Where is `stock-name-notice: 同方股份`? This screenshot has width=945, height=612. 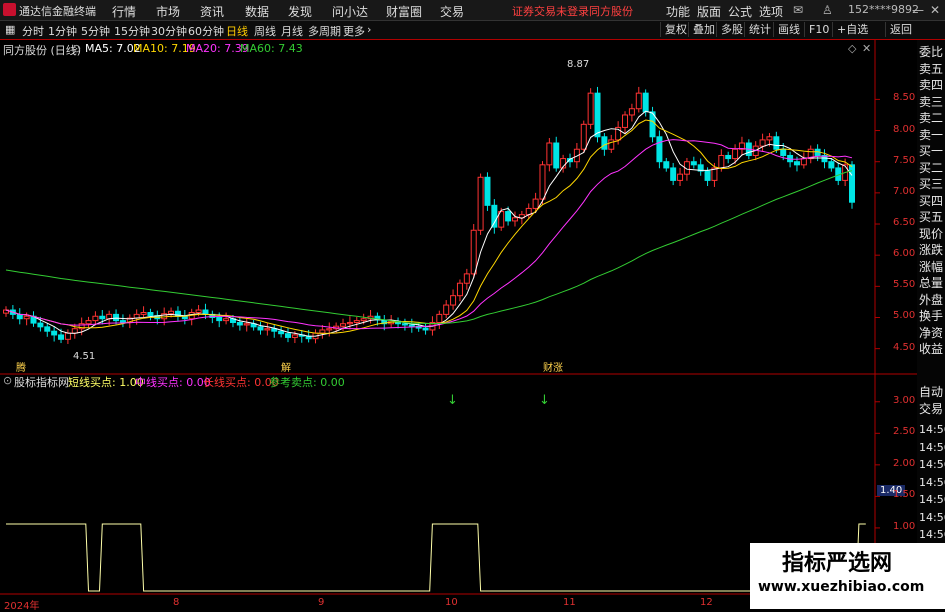 stock-name-notice: 同方股份 is located at coordinates (611, 11).